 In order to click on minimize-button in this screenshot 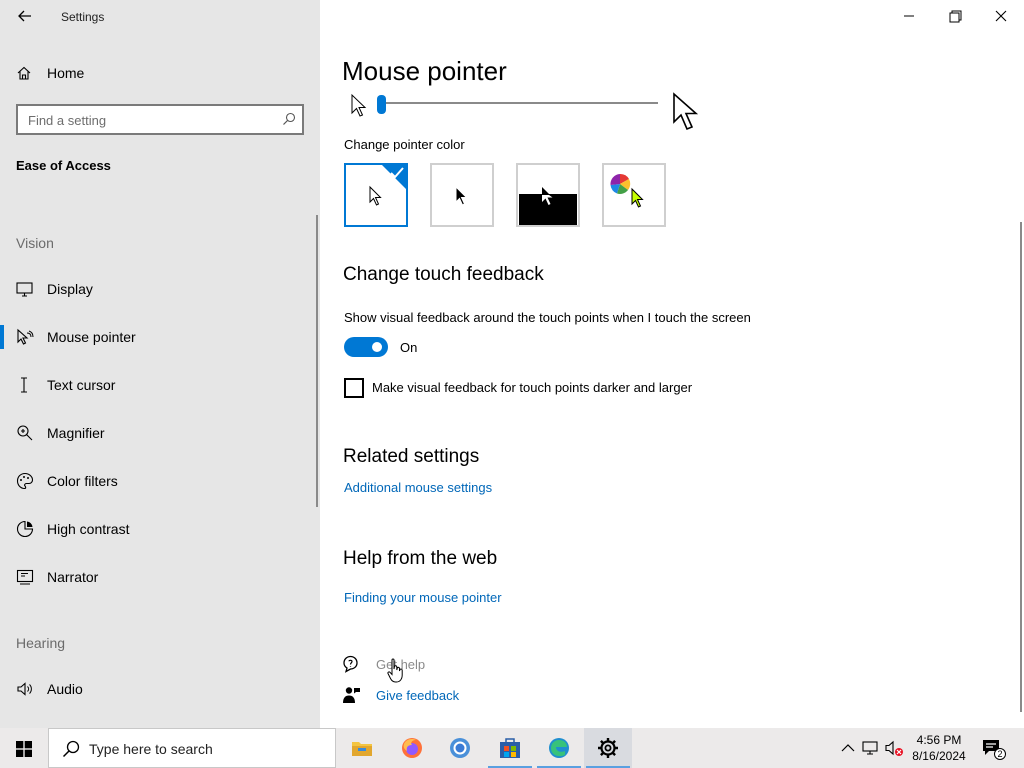, I will do `click(909, 16)`.